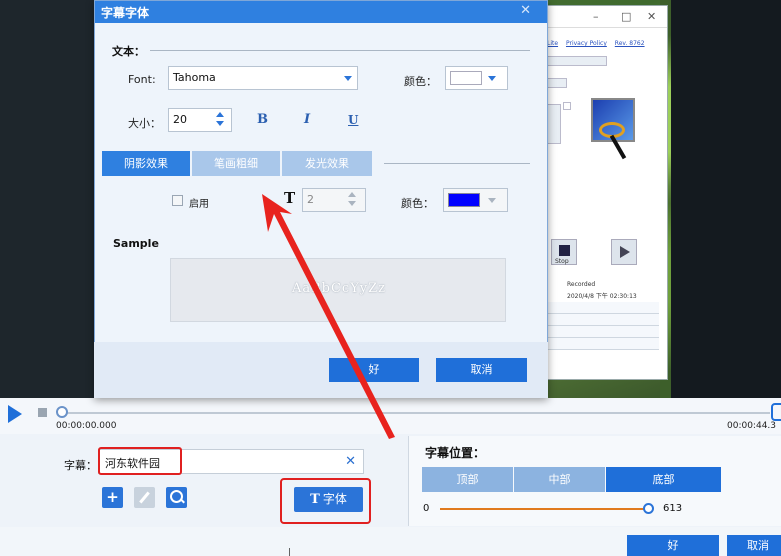  Describe the element at coordinates (144, 497) in the screenshot. I see `edit-subtitle-button` at that location.